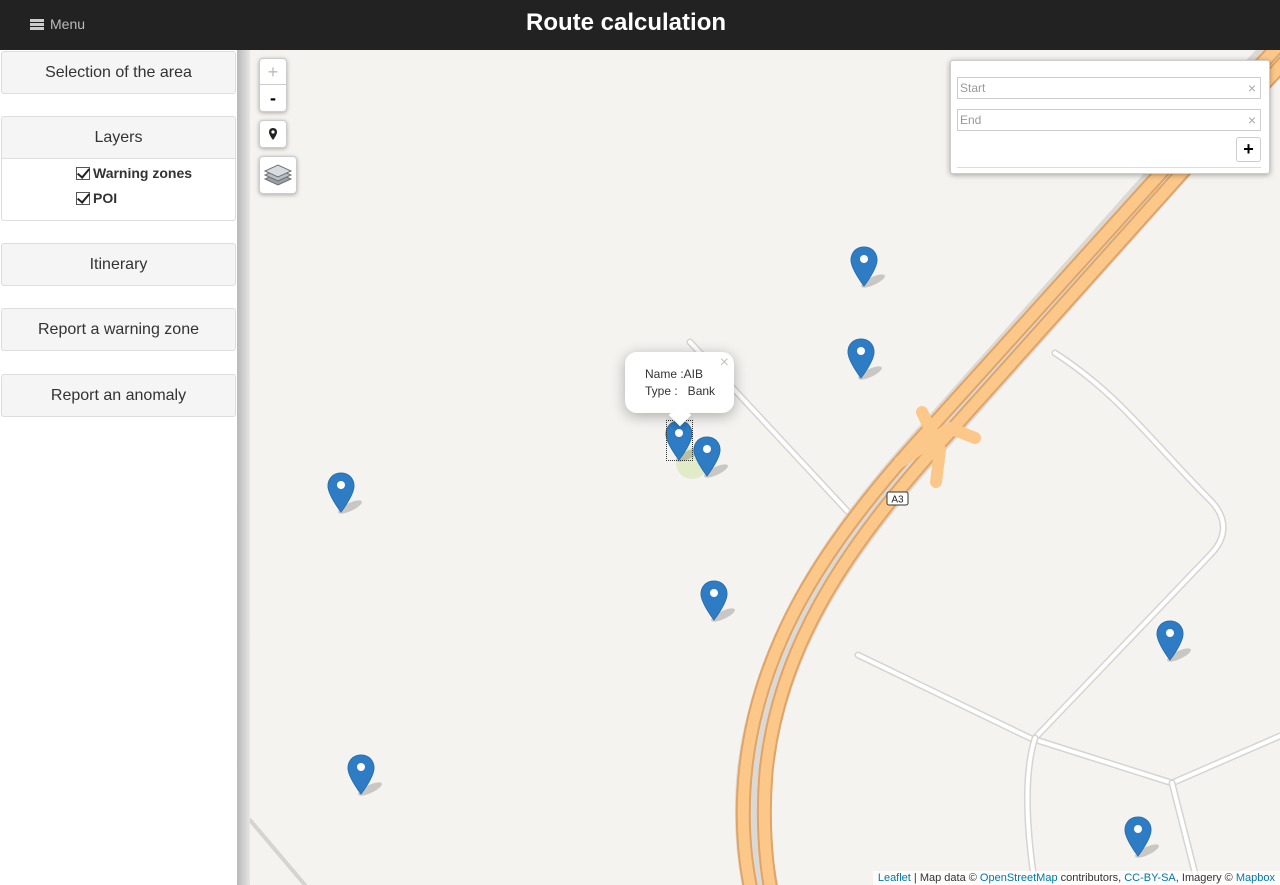 The image size is (1280, 885). Describe the element at coordinates (273, 98) in the screenshot. I see `zoom-out-button: -` at that location.